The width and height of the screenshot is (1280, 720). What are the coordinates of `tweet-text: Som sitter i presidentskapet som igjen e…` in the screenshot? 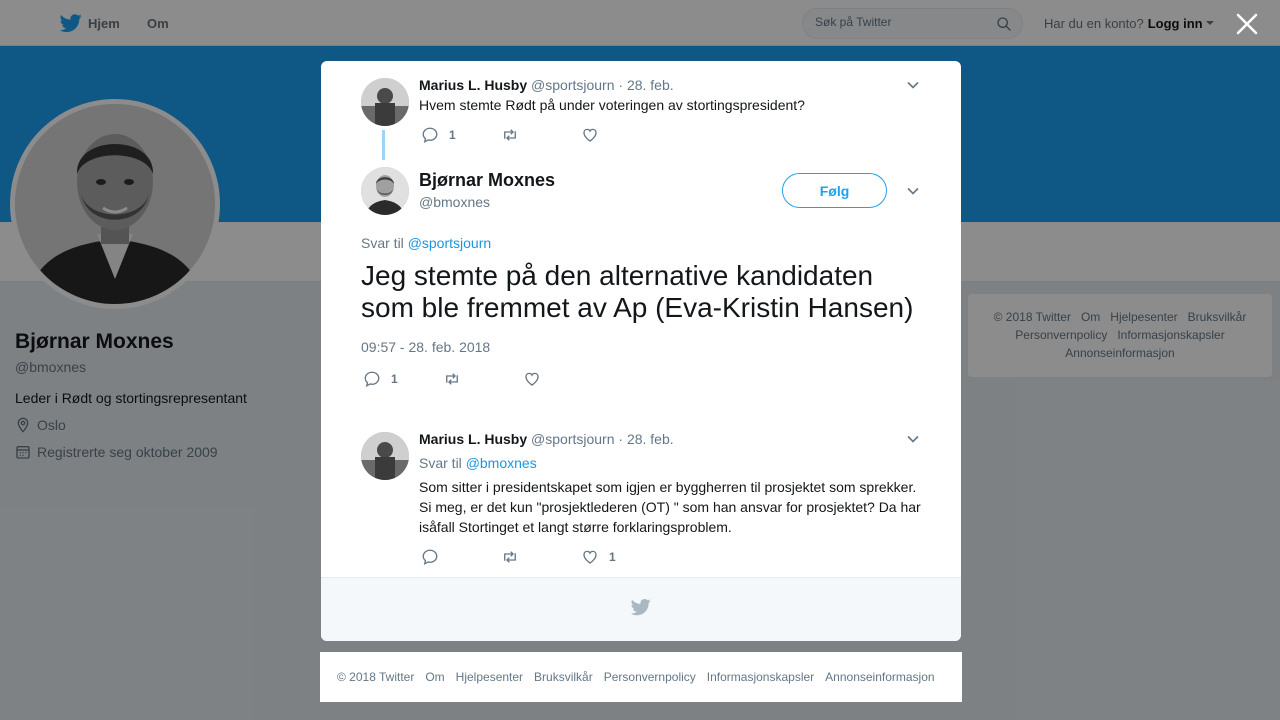 It's located at (670, 507).